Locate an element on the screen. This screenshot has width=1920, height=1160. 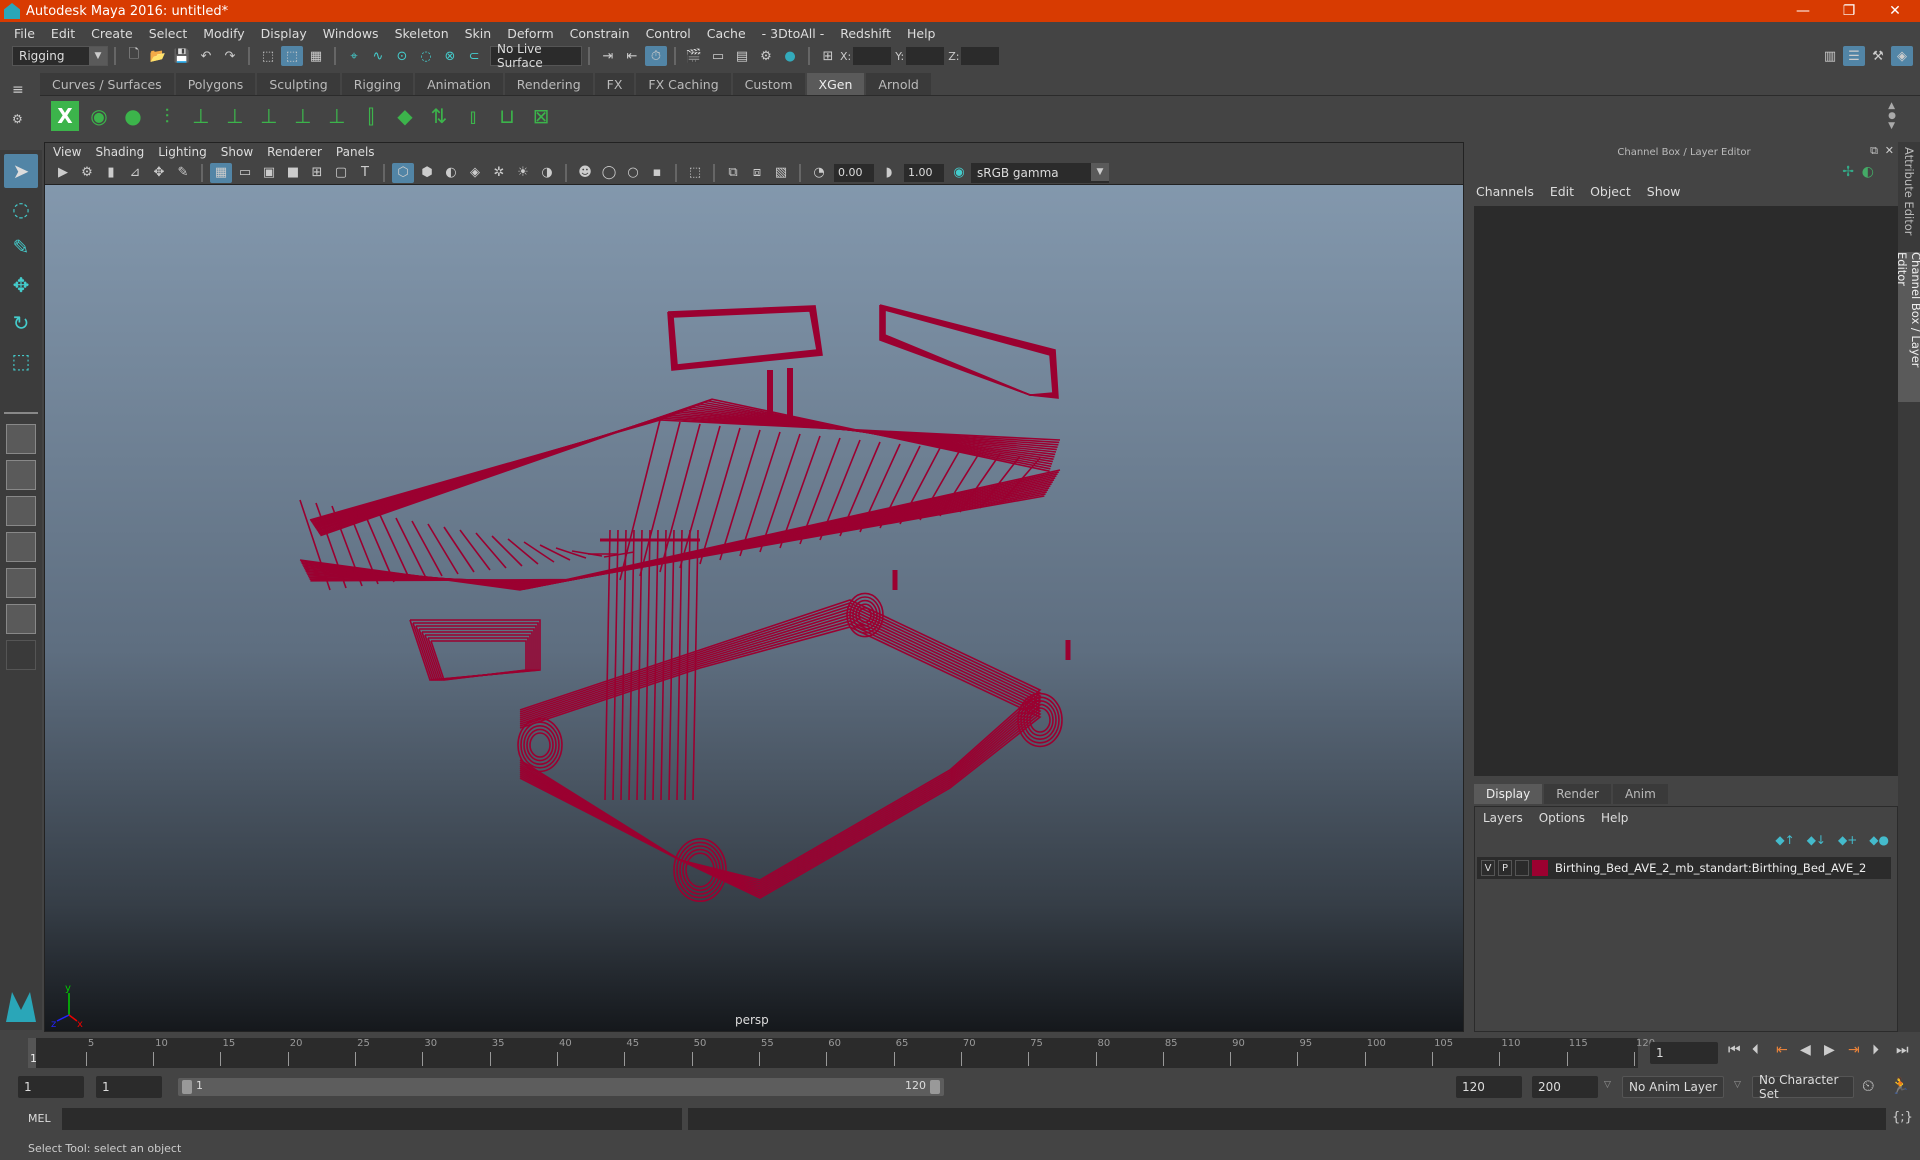
input-ops-icon: ⇥ is located at coordinates (608, 56).